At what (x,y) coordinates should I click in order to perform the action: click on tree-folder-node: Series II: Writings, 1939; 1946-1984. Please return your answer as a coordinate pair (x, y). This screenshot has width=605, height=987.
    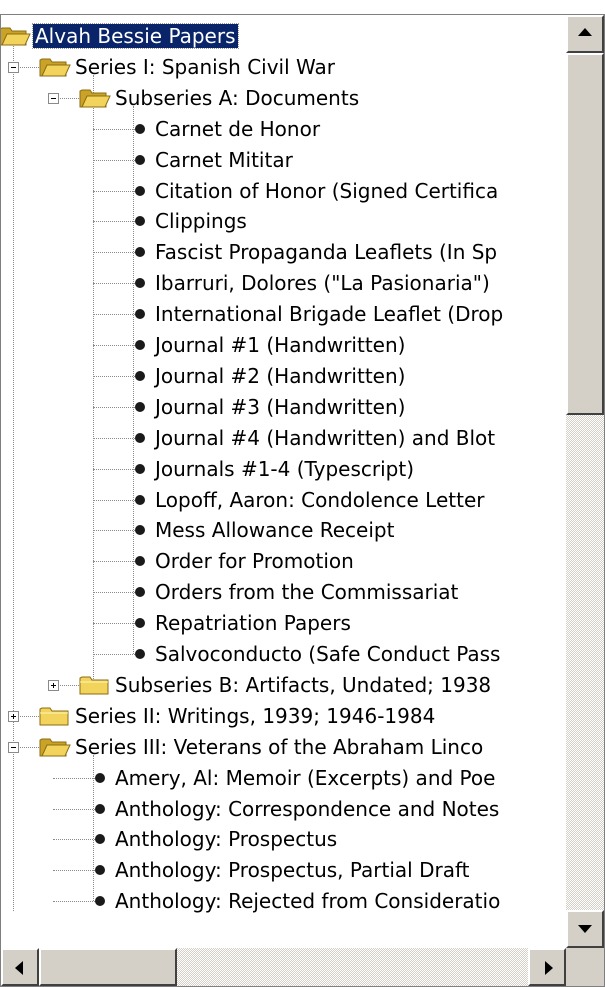
    Looking at the image, I should click on (283, 716).